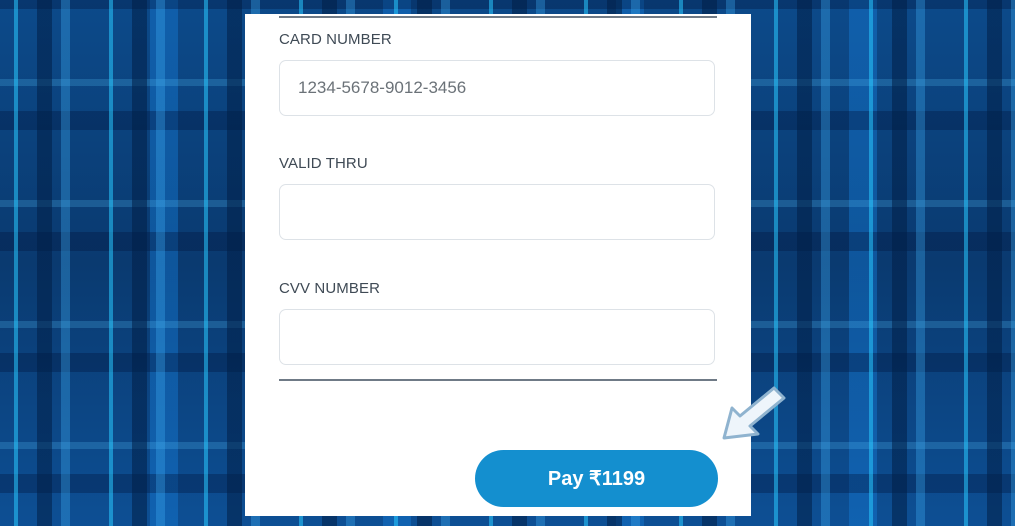  What do you see at coordinates (330, 288) in the screenshot?
I see `cvv-label: CVV NUMBER` at bounding box center [330, 288].